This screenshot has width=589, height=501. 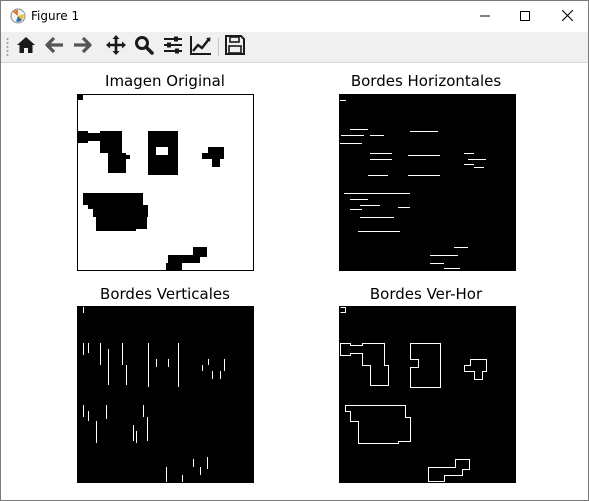 I want to click on subplot-original-image, so click(x=165, y=182).